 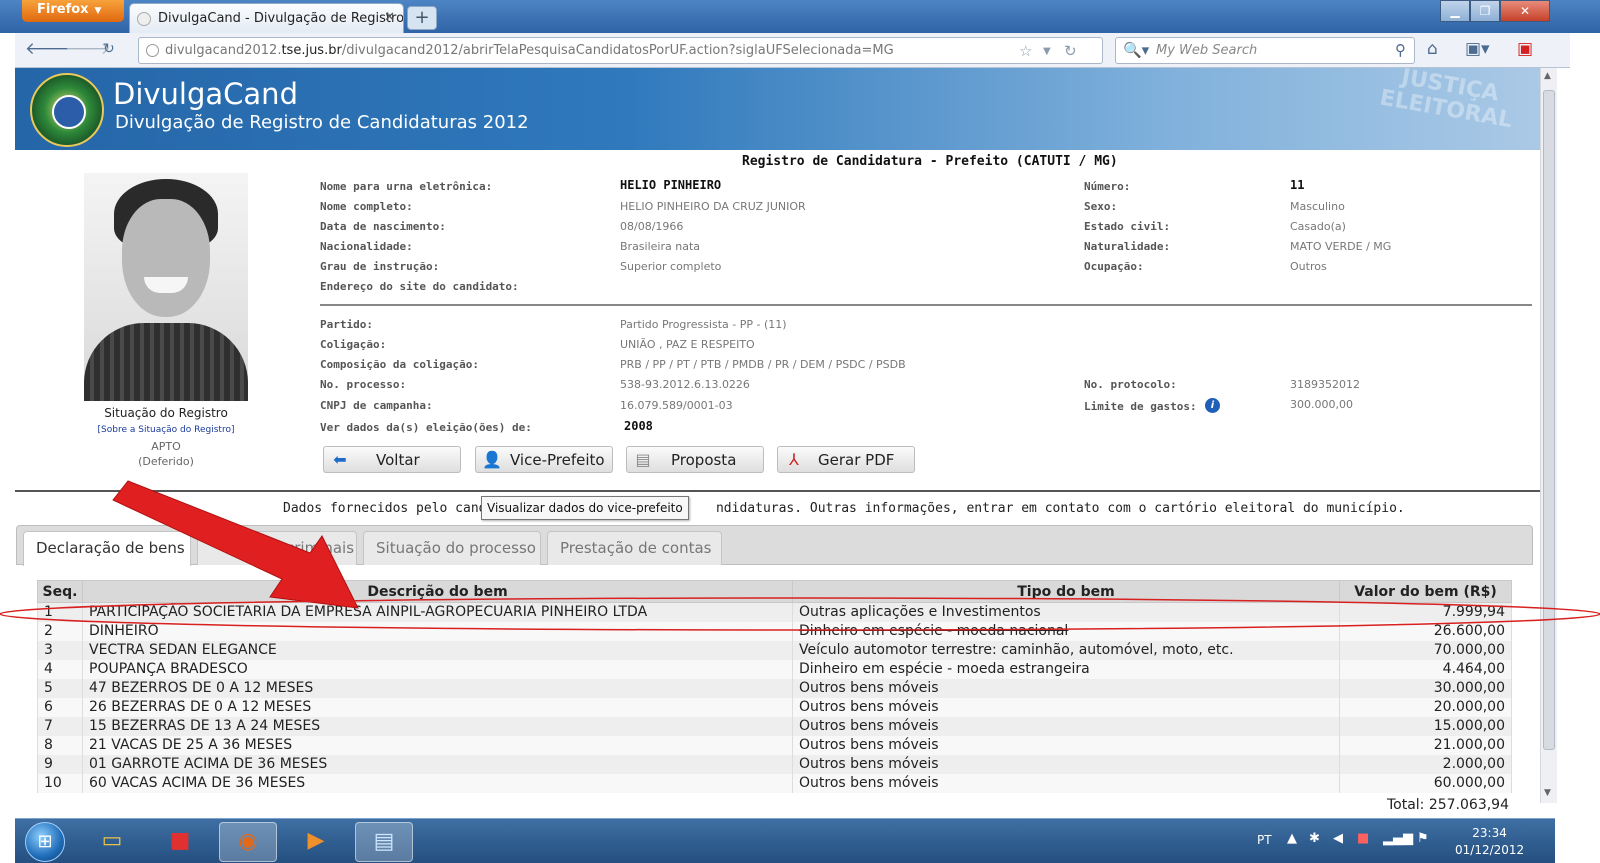 I want to click on action-center-flag-icon: ⚑, so click(x=1423, y=838).